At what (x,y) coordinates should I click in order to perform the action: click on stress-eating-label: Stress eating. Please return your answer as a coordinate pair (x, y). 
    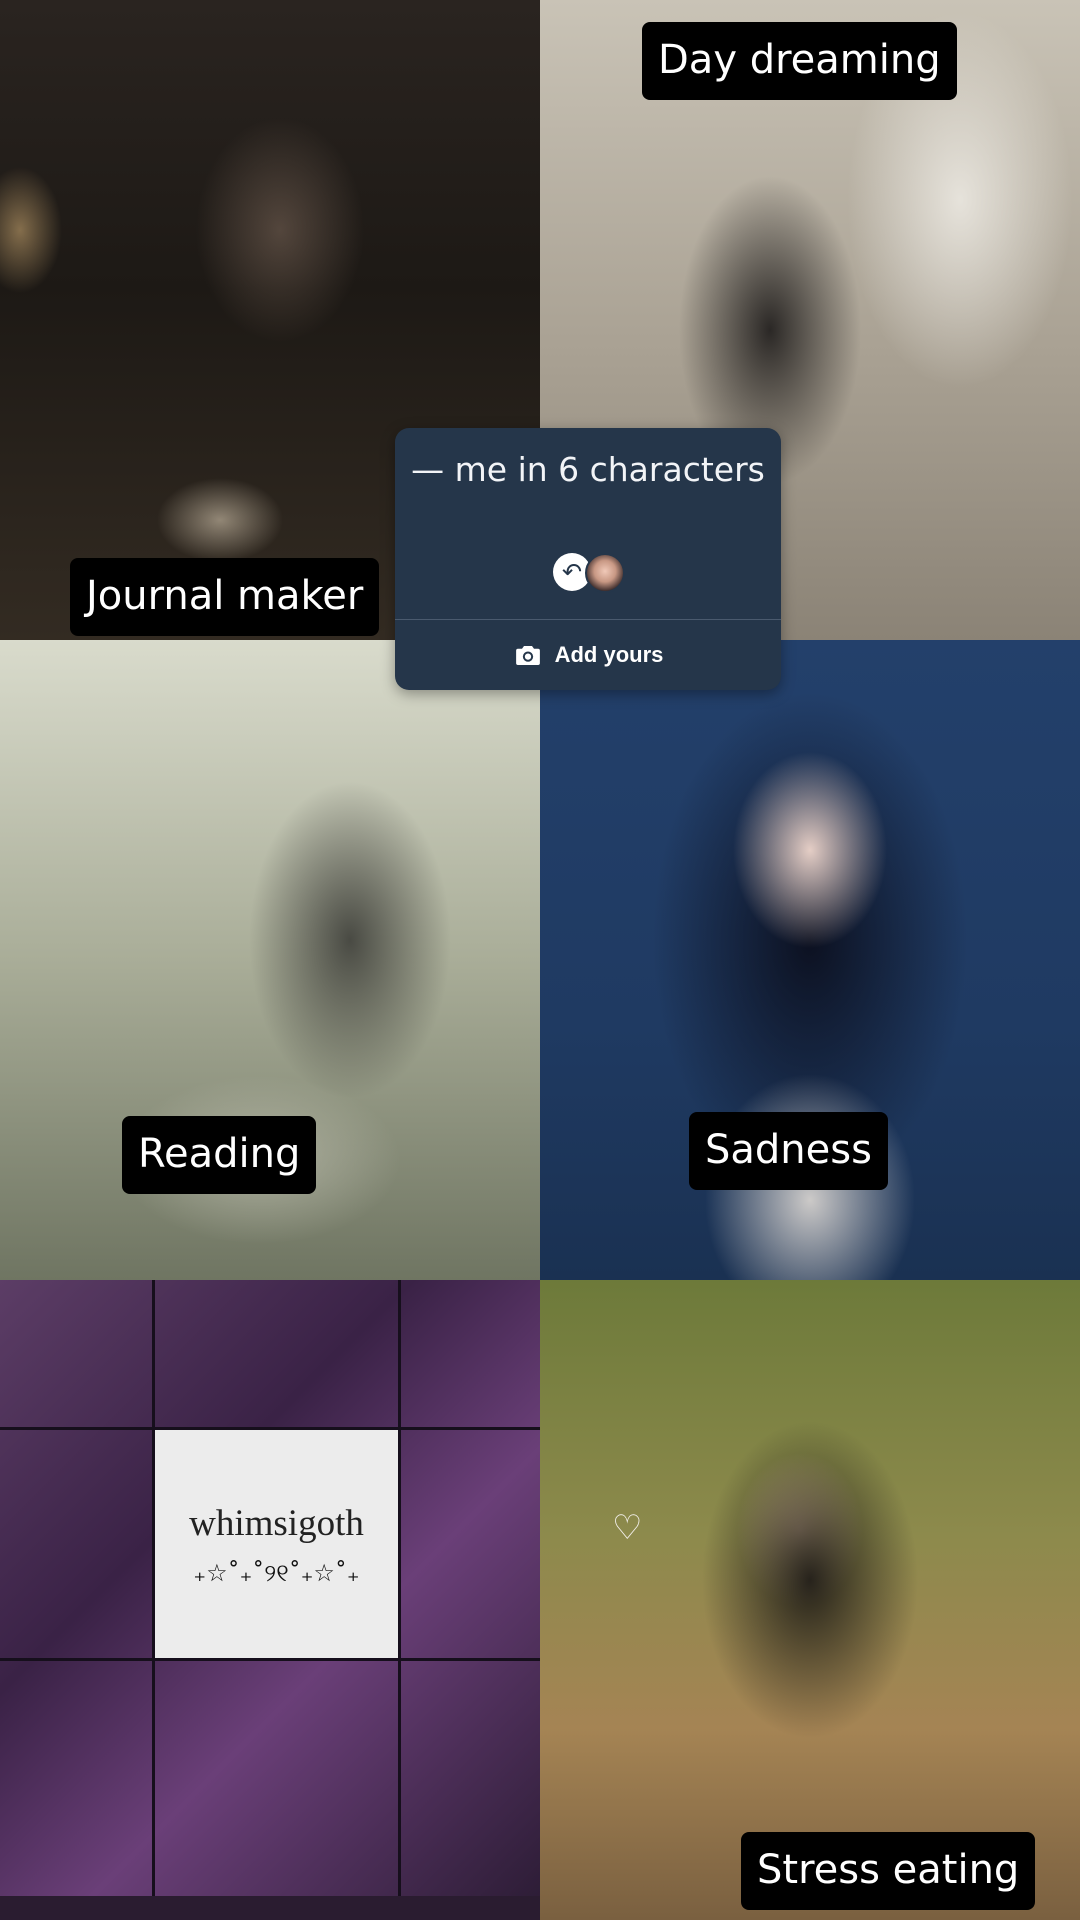
    Looking at the image, I should click on (888, 1871).